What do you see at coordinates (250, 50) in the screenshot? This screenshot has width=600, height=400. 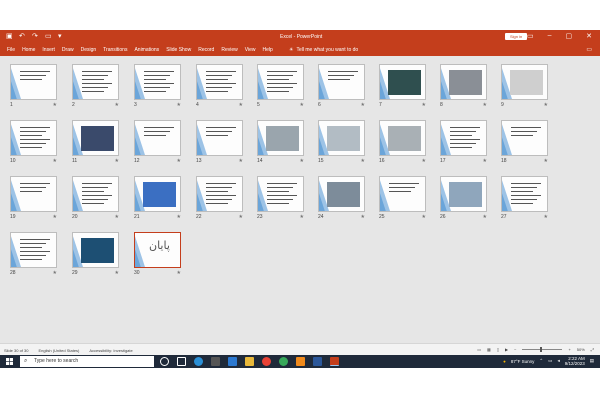 I see `tab-view: View` at bounding box center [250, 50].